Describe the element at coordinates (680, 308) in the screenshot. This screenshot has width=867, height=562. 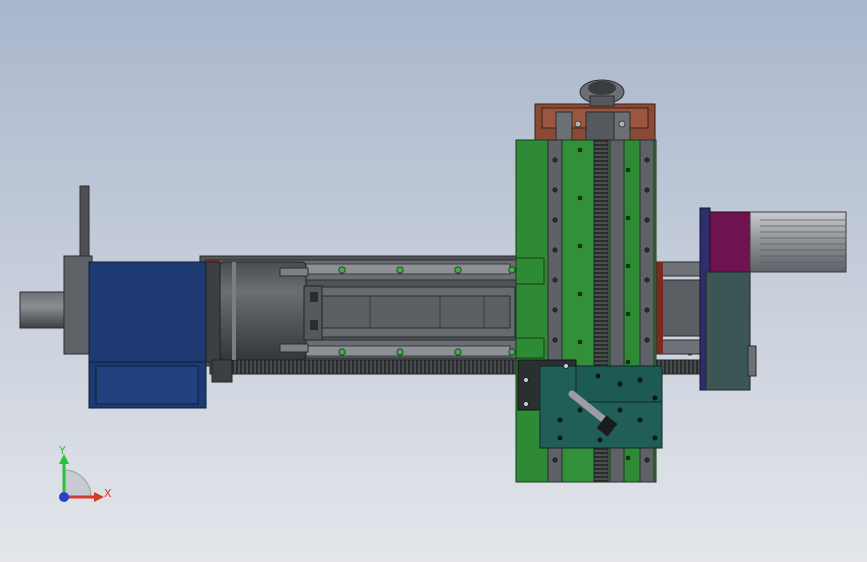
I see `right-rail-extension` at that location.